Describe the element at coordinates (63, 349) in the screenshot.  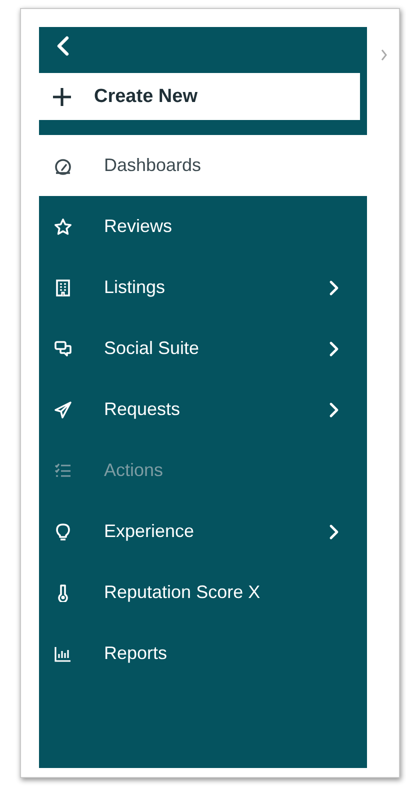
I see `chat-bubbles-icon` at that location.